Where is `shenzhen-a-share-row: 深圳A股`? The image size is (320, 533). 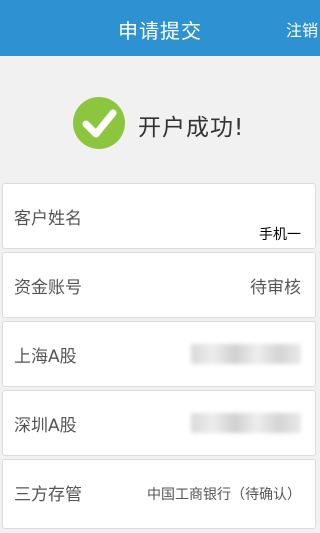 shenzhen-a-share-row: 深圳A股 is located at coordinates (159, 423).